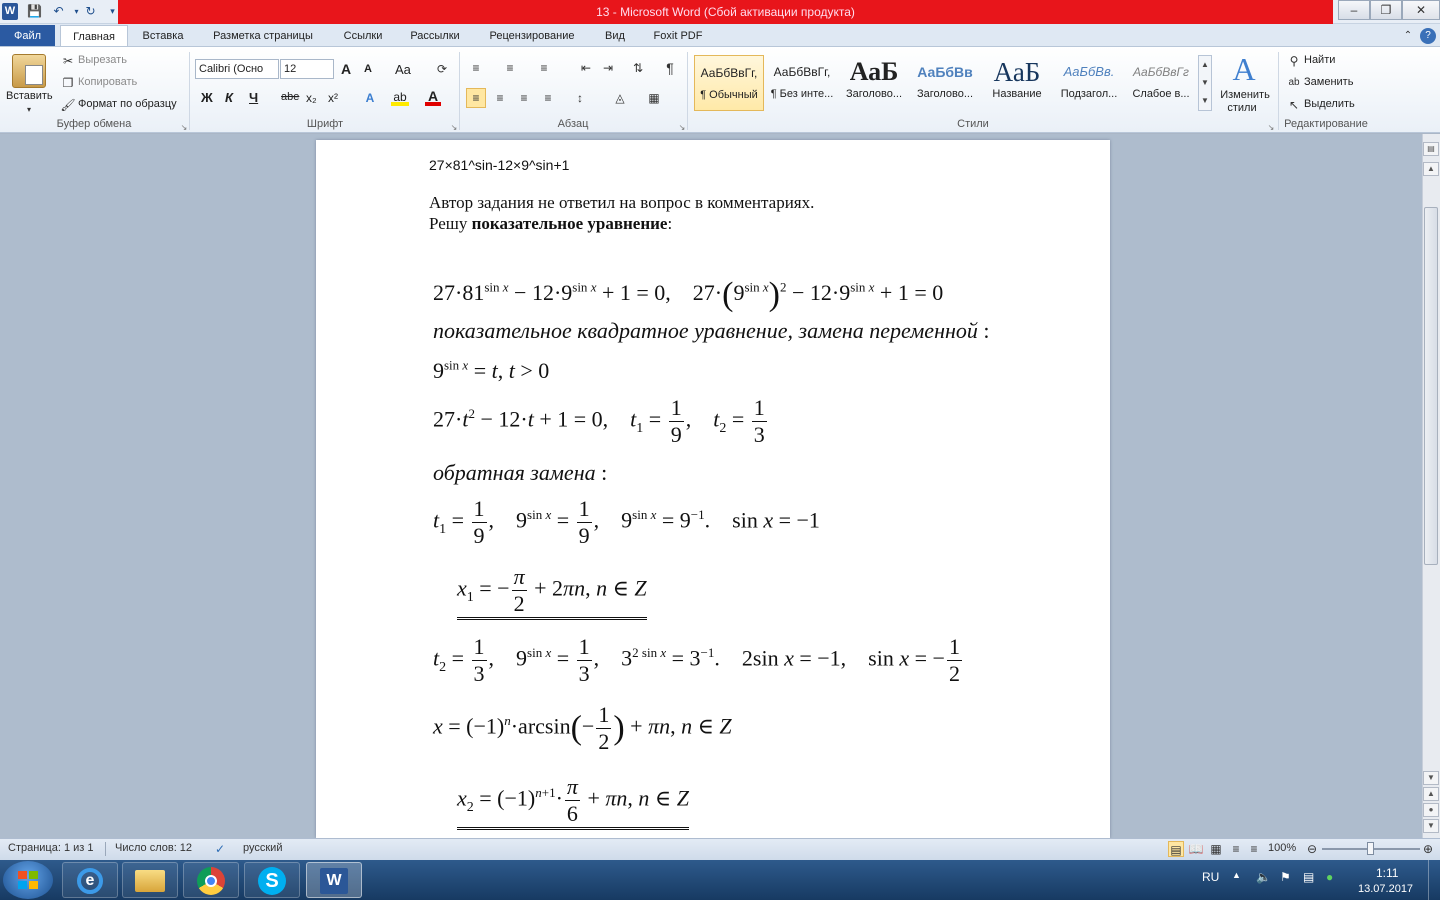  Describe the element at coordinates (150, 880) in the screenshot. I see `taskbar-explorer` at that location.